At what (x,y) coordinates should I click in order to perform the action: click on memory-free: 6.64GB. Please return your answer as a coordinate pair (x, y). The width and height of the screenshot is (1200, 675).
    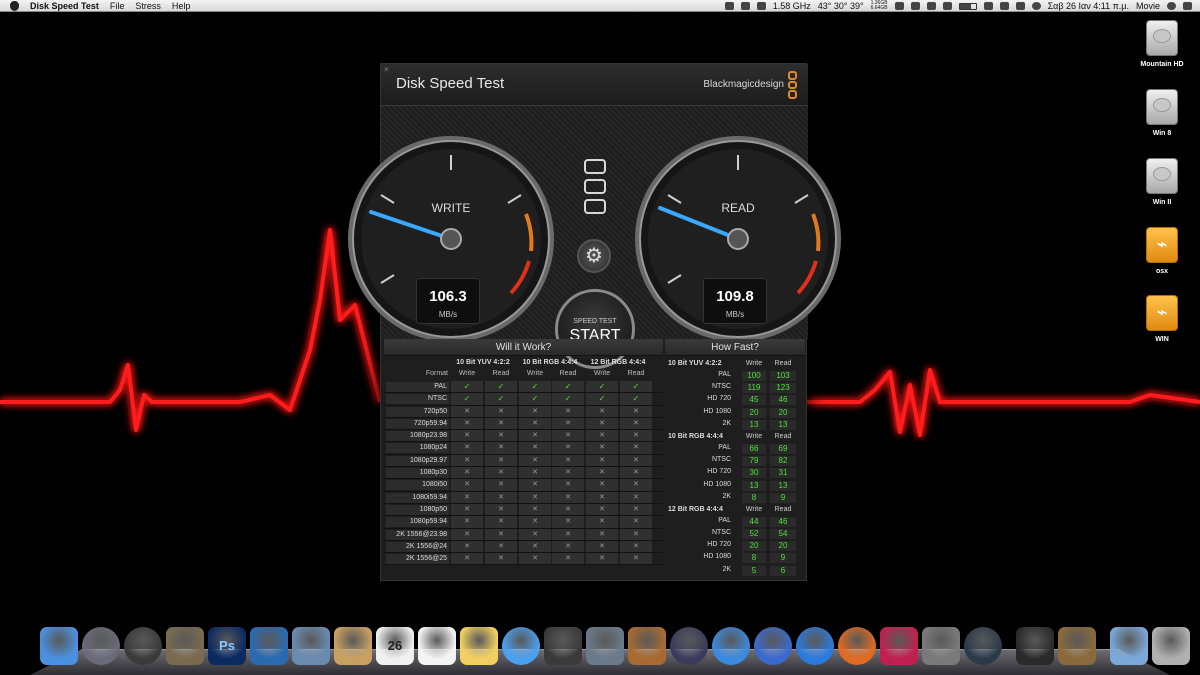
    Looking at the image, I should click on (879, 8).